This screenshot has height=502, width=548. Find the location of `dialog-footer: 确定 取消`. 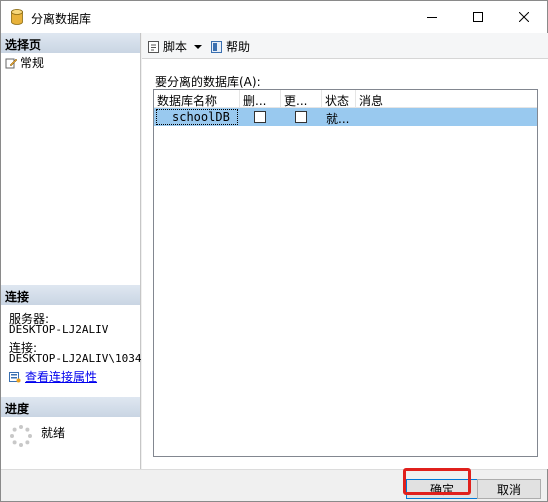

dialog-footer: 确定 取消 is located at coordinates (274, 485).